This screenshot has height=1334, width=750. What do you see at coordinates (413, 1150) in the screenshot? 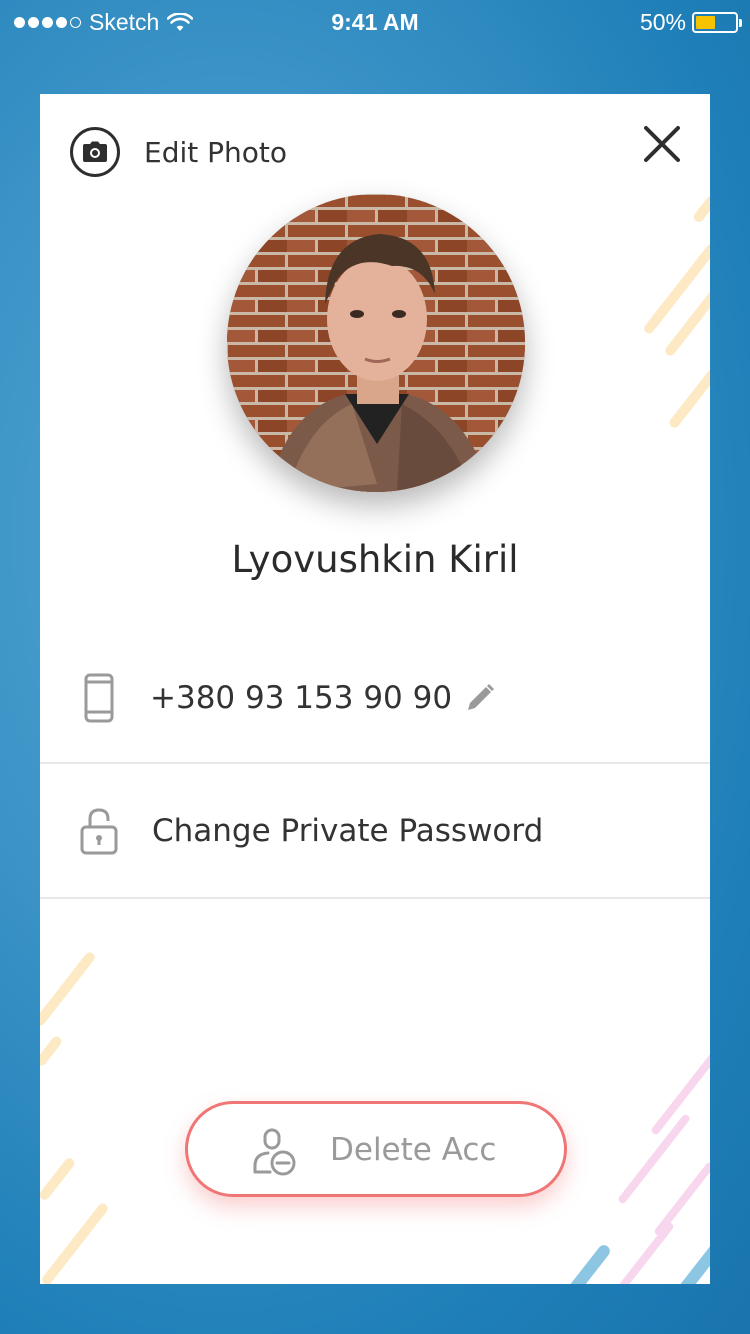
I see `delete-account-label: Delete Acc` at bounding box center [413, 1150].